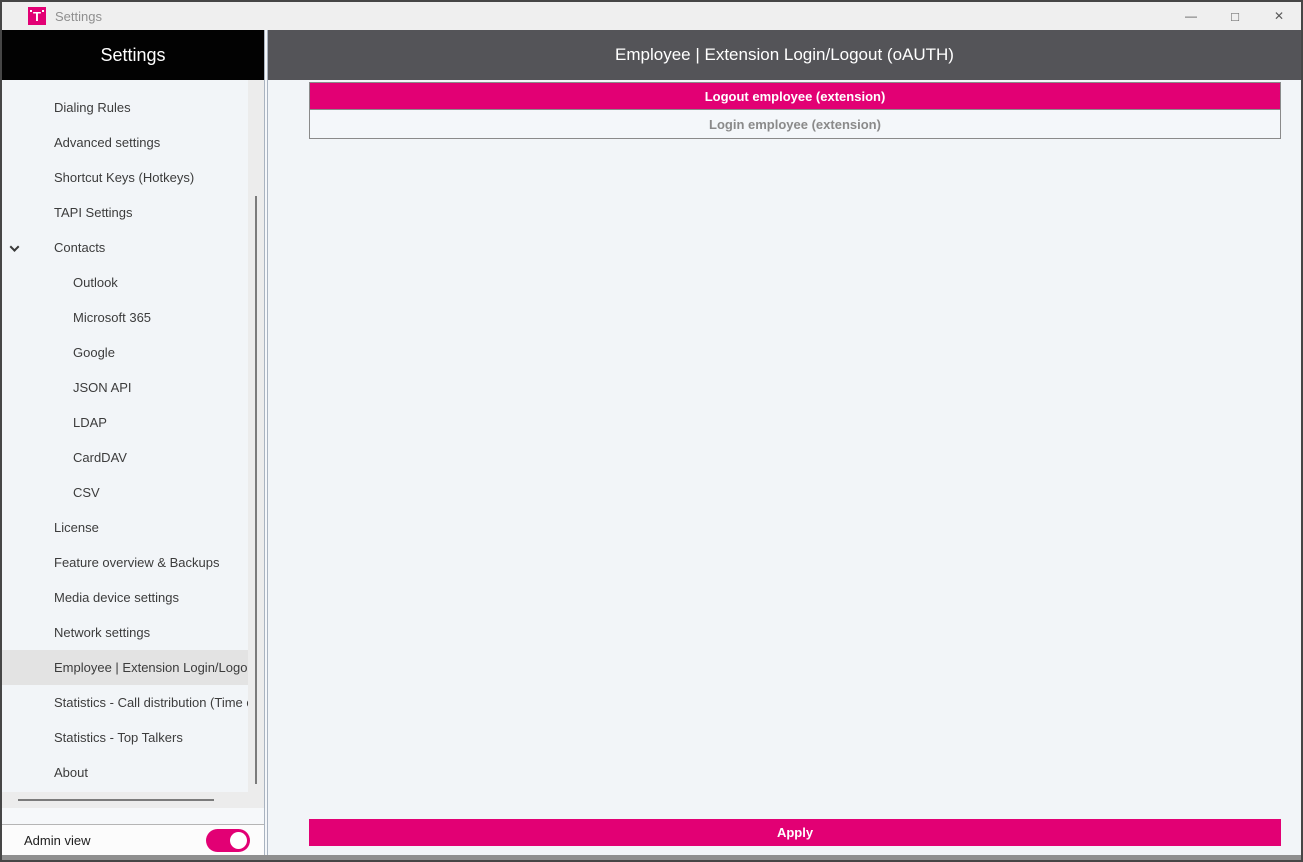  I want to click on sidebar-item-label: Shortcut Keys (Hotkeys), so click(124, 177).